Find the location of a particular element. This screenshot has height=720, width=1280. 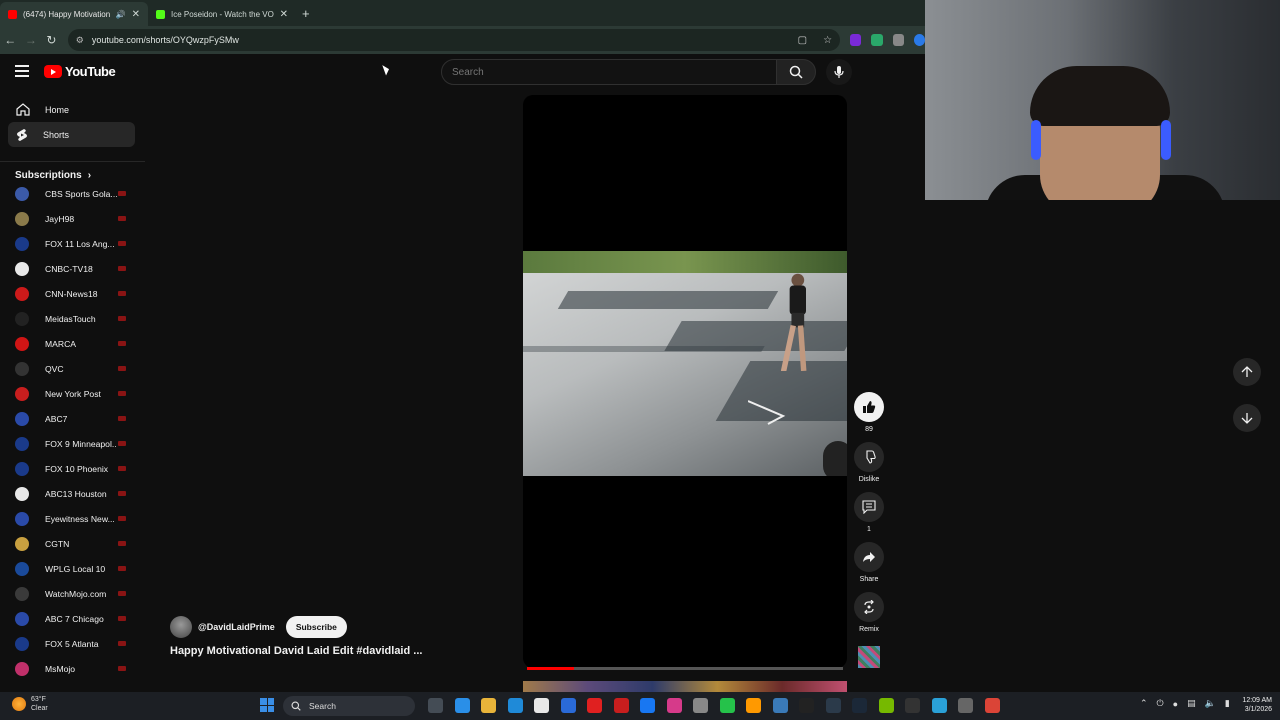

like-button is located at coordinates (869, 407).